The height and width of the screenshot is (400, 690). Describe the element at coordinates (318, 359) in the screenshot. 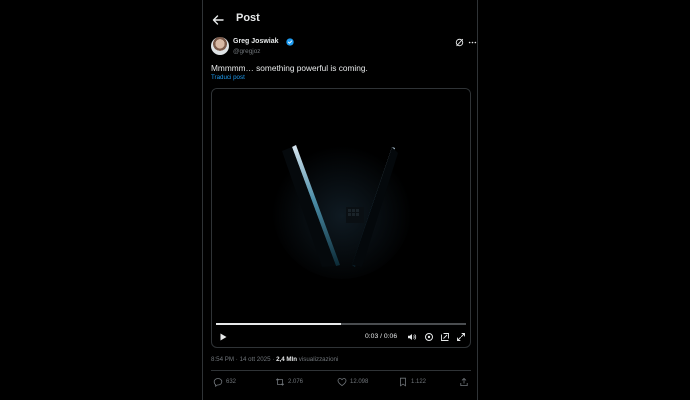

I see `views-label: visualizzazioni` at that location.